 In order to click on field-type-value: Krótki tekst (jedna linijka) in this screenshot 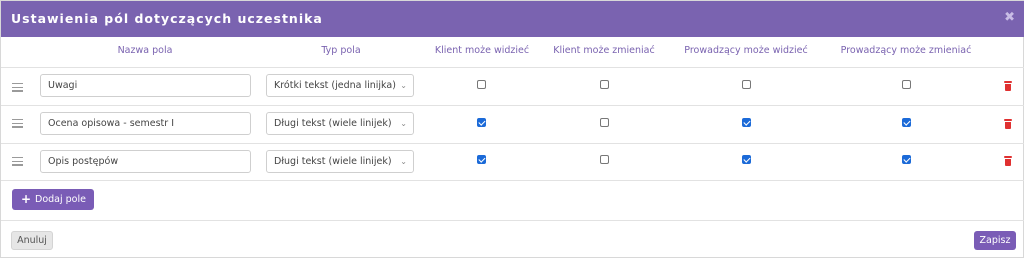, I will do `click(335, 85)`.